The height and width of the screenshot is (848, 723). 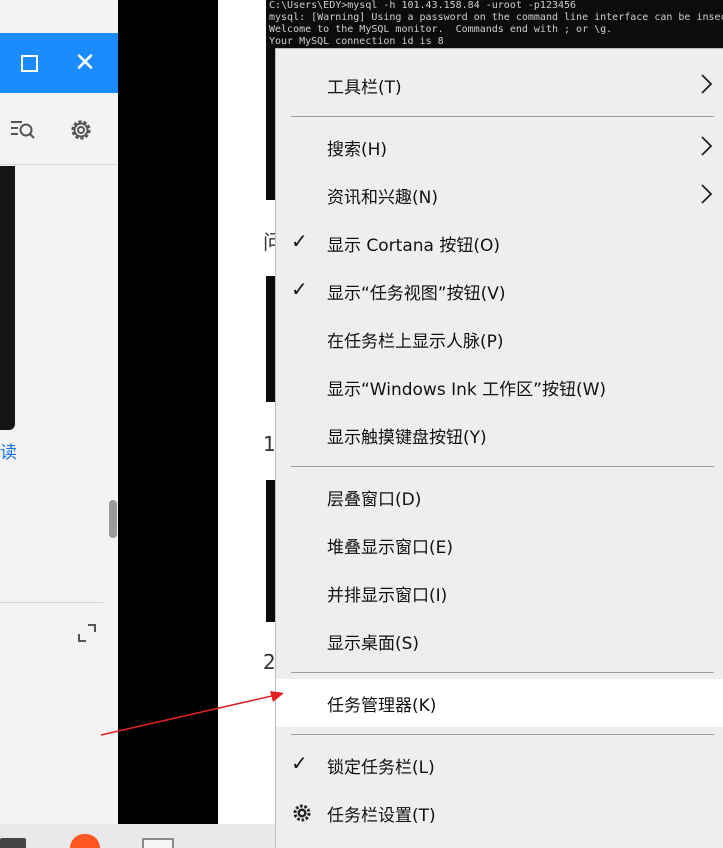 I want to click on menu-item-label: 显示触摸键盘按钮(Y), so click(x=407, y=438).